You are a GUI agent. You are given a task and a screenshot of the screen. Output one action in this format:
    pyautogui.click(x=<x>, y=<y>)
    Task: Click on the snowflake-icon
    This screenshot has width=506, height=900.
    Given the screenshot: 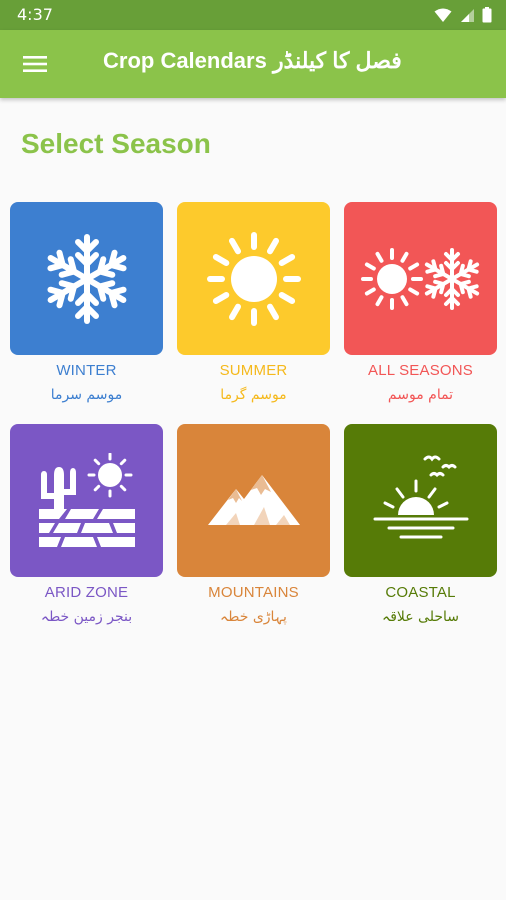 What is the action you would take?
    pyautogui.click(x=87, y=280)
    